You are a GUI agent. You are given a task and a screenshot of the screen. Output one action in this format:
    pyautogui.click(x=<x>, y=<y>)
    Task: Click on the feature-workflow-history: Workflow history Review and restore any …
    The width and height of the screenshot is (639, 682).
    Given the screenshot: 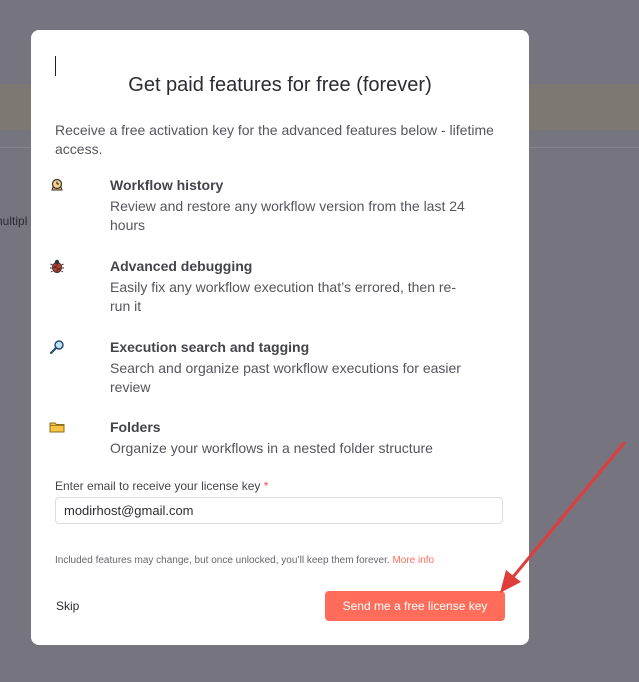 What is the action you would take?
    pyautogui.click(x=275, y=205)
    